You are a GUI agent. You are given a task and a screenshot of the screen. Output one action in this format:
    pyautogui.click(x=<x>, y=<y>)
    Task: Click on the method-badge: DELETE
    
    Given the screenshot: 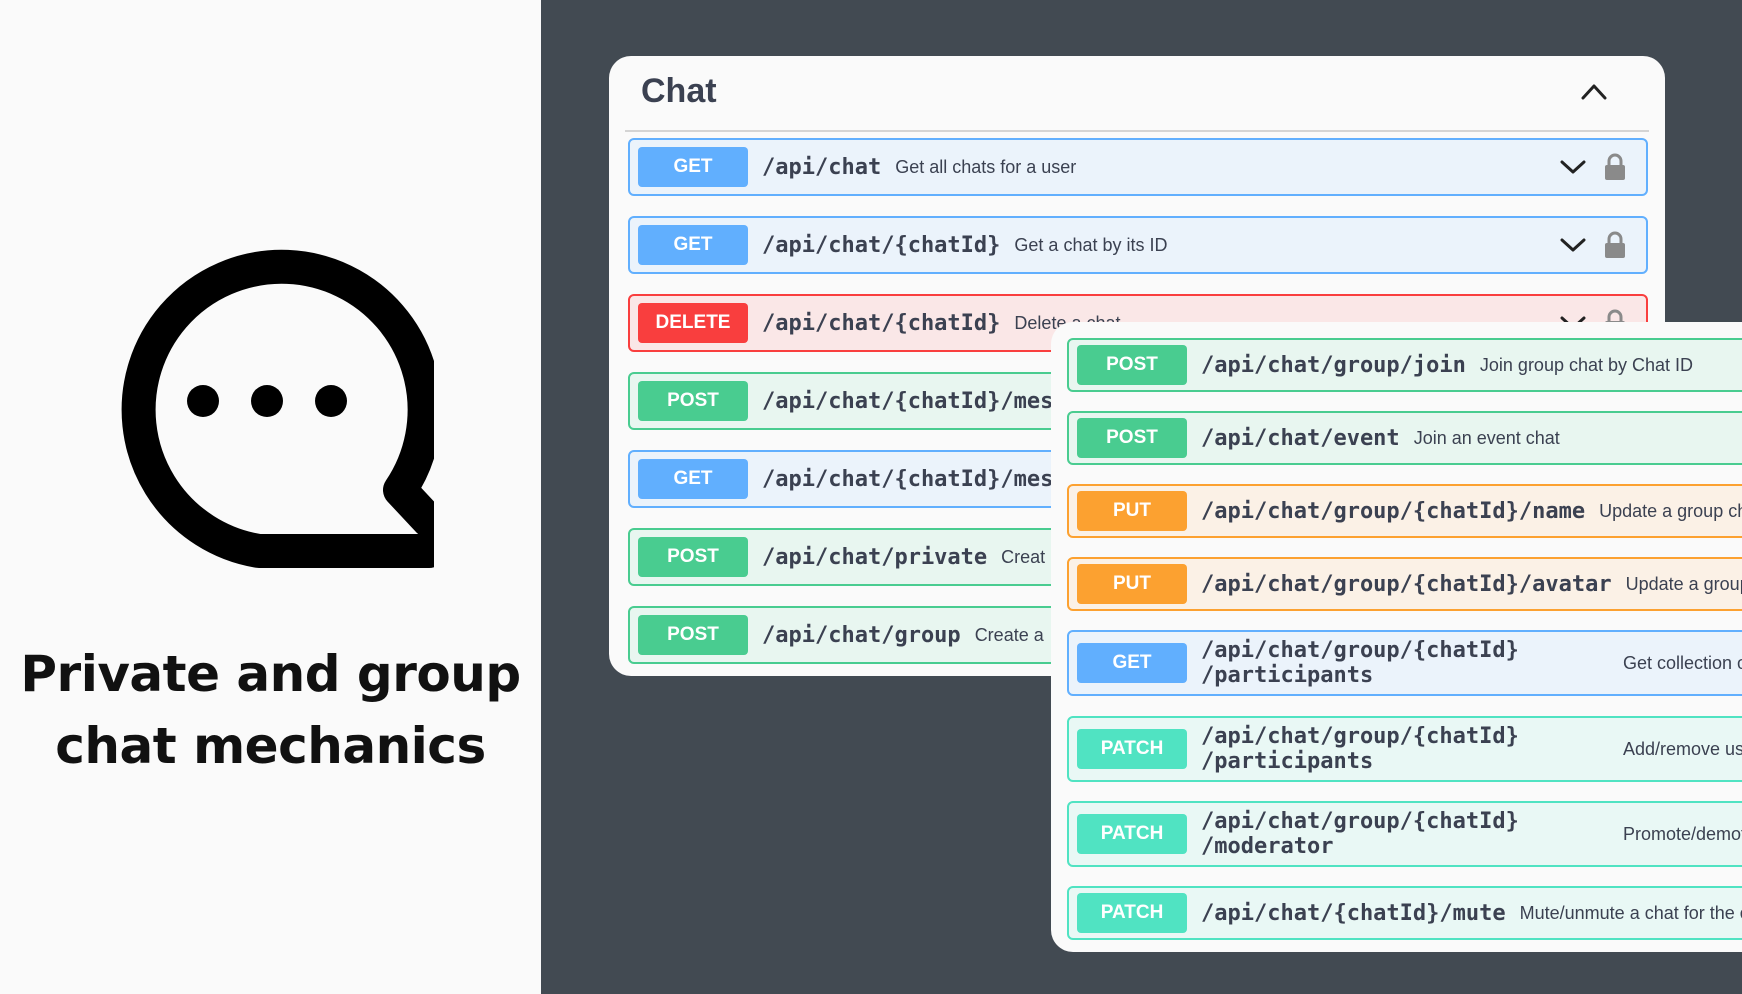 What is the action you would take?
    pyautogui.click(x=693, y=323)
    